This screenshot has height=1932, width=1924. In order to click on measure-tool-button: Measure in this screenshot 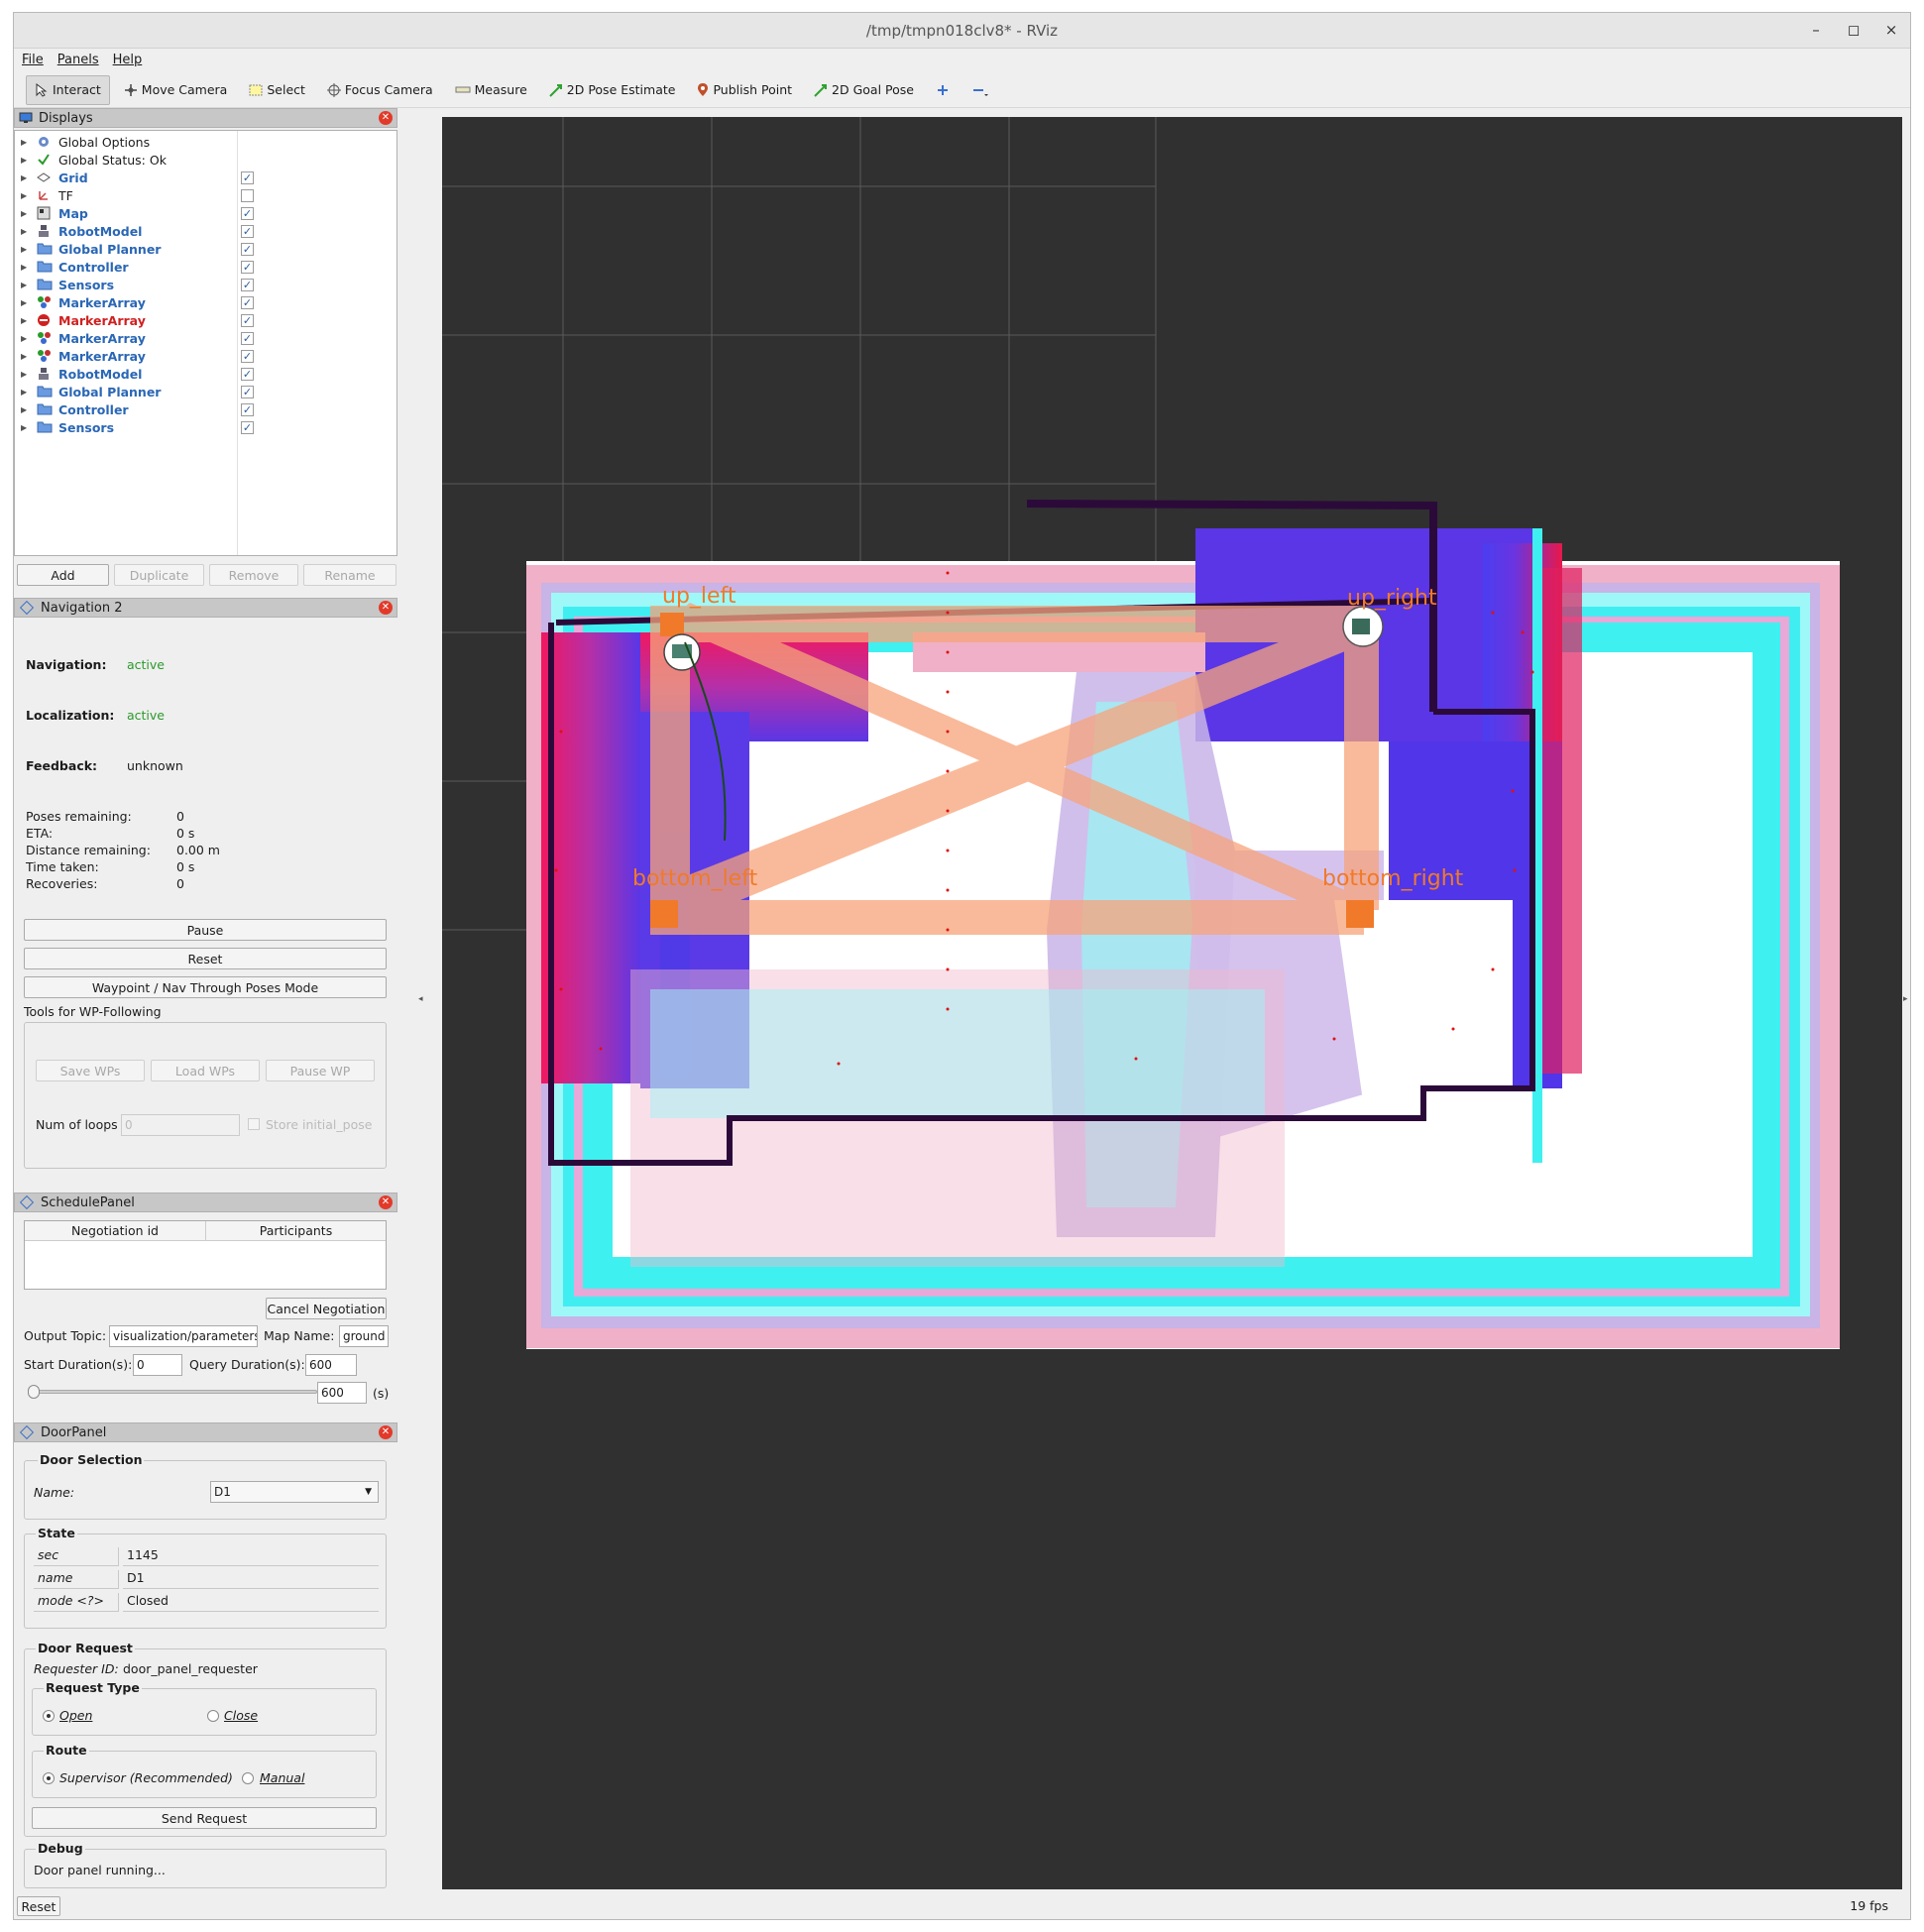, I will do `click(491, 90)`.